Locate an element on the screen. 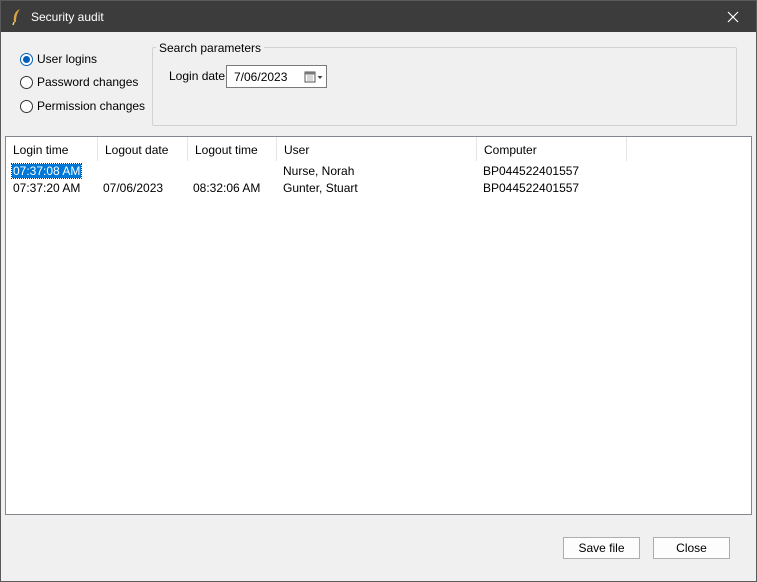 This screenshot has width=757, height=582. radio-label: User logins is located at coordinates (67, 59).